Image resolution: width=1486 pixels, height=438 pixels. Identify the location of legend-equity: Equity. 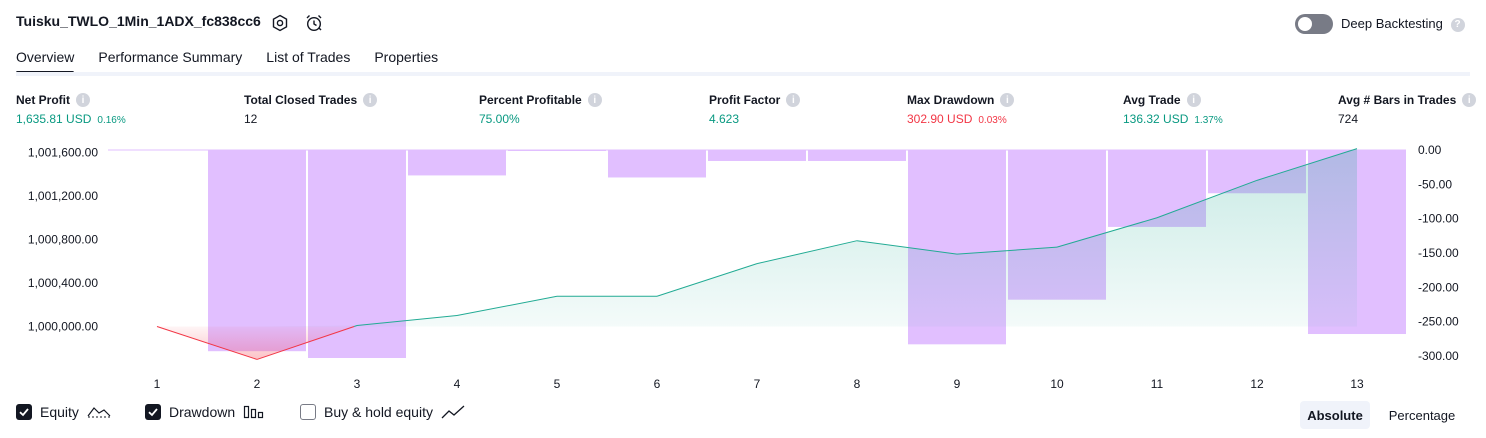
(63, 412).